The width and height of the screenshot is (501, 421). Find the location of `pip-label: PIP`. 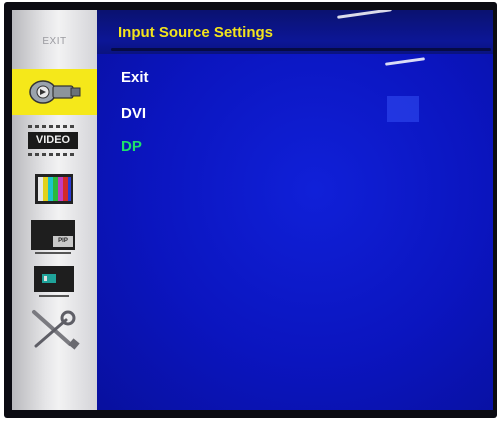

pip-label: PIP is located at coordinates (63, 241).